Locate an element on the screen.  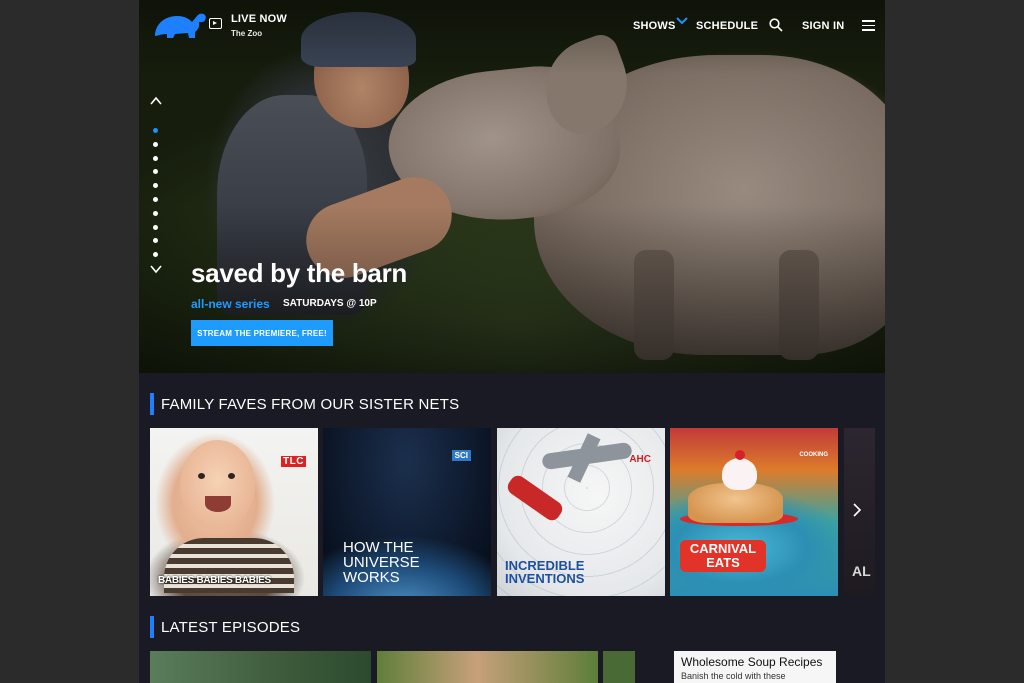
nav-shows: SHOWS is located at coordinates (654, 26).